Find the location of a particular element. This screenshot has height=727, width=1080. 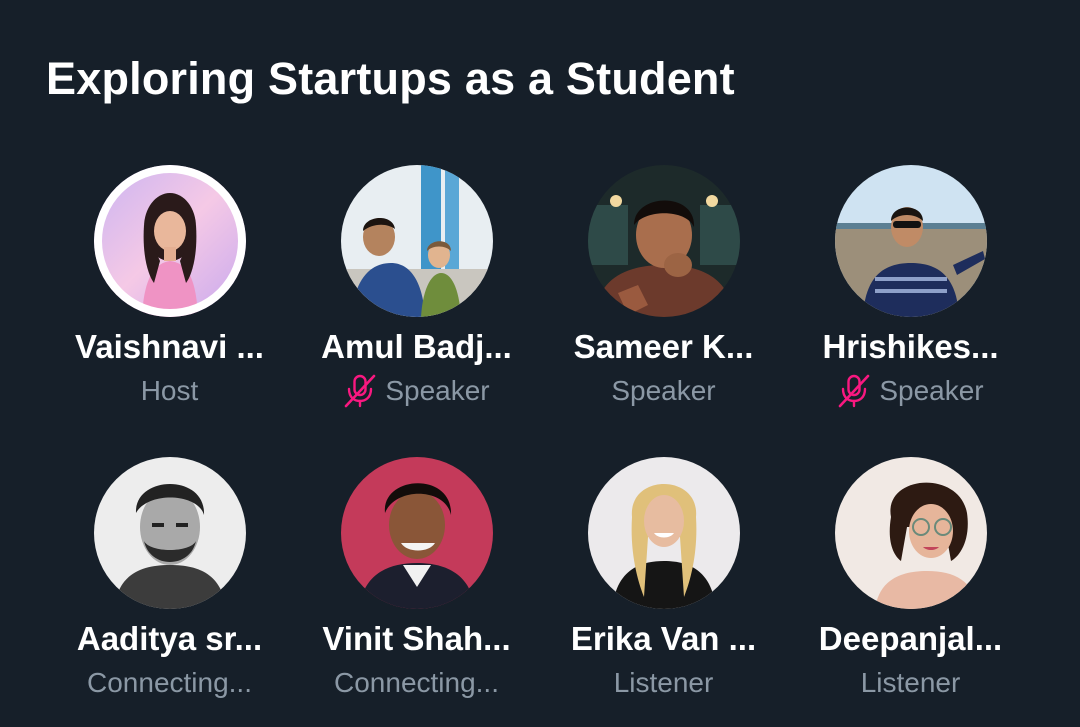

avatar-photo-deepanjal is located at coordinates (910, 533).